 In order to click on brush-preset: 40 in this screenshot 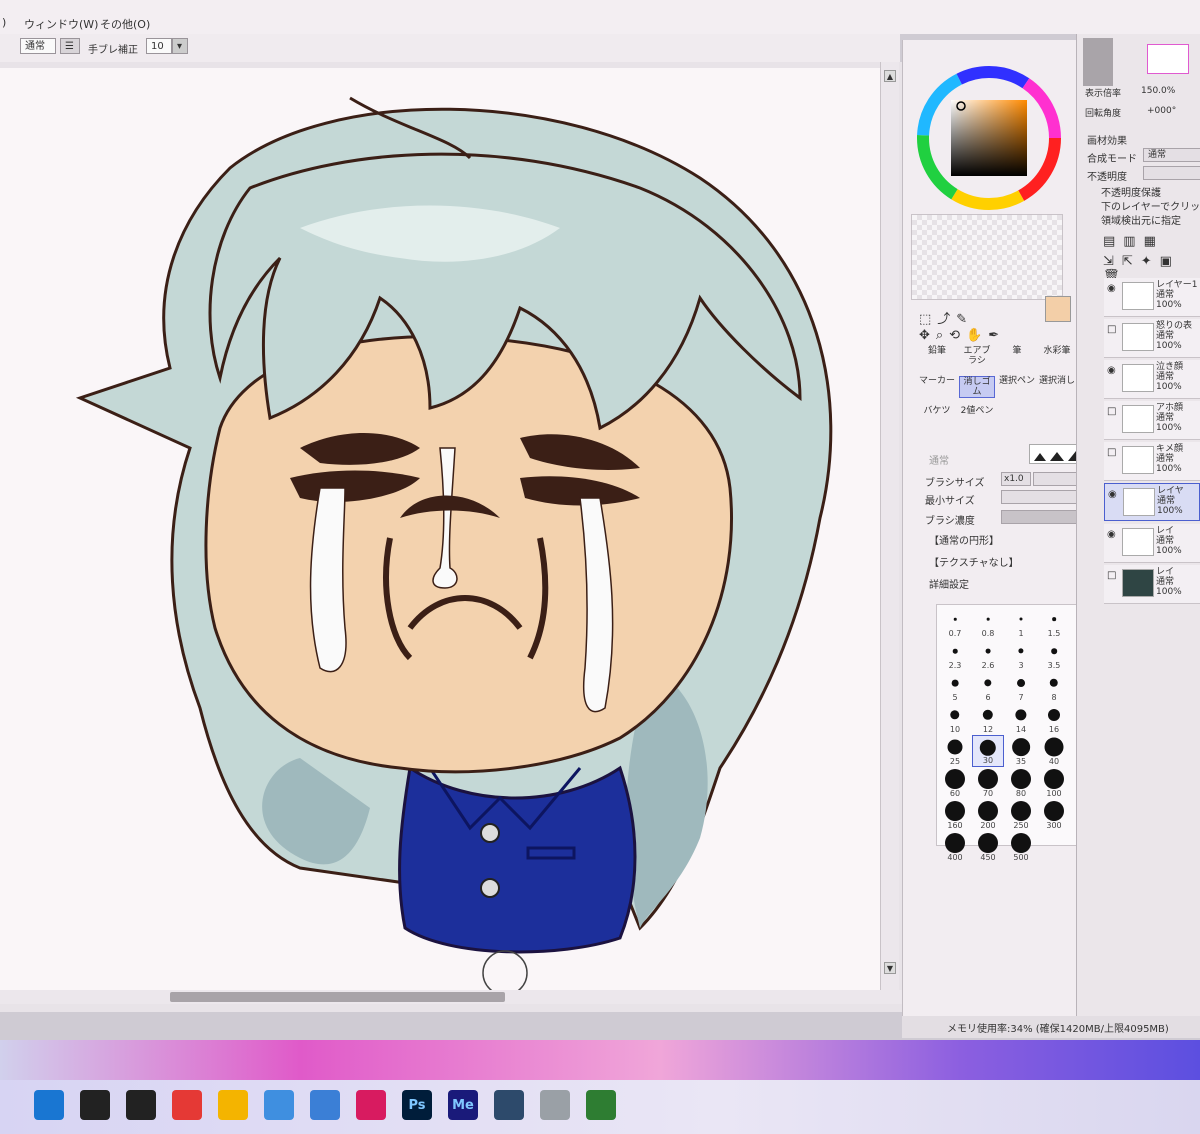, I will do `click(1054, 751)`.